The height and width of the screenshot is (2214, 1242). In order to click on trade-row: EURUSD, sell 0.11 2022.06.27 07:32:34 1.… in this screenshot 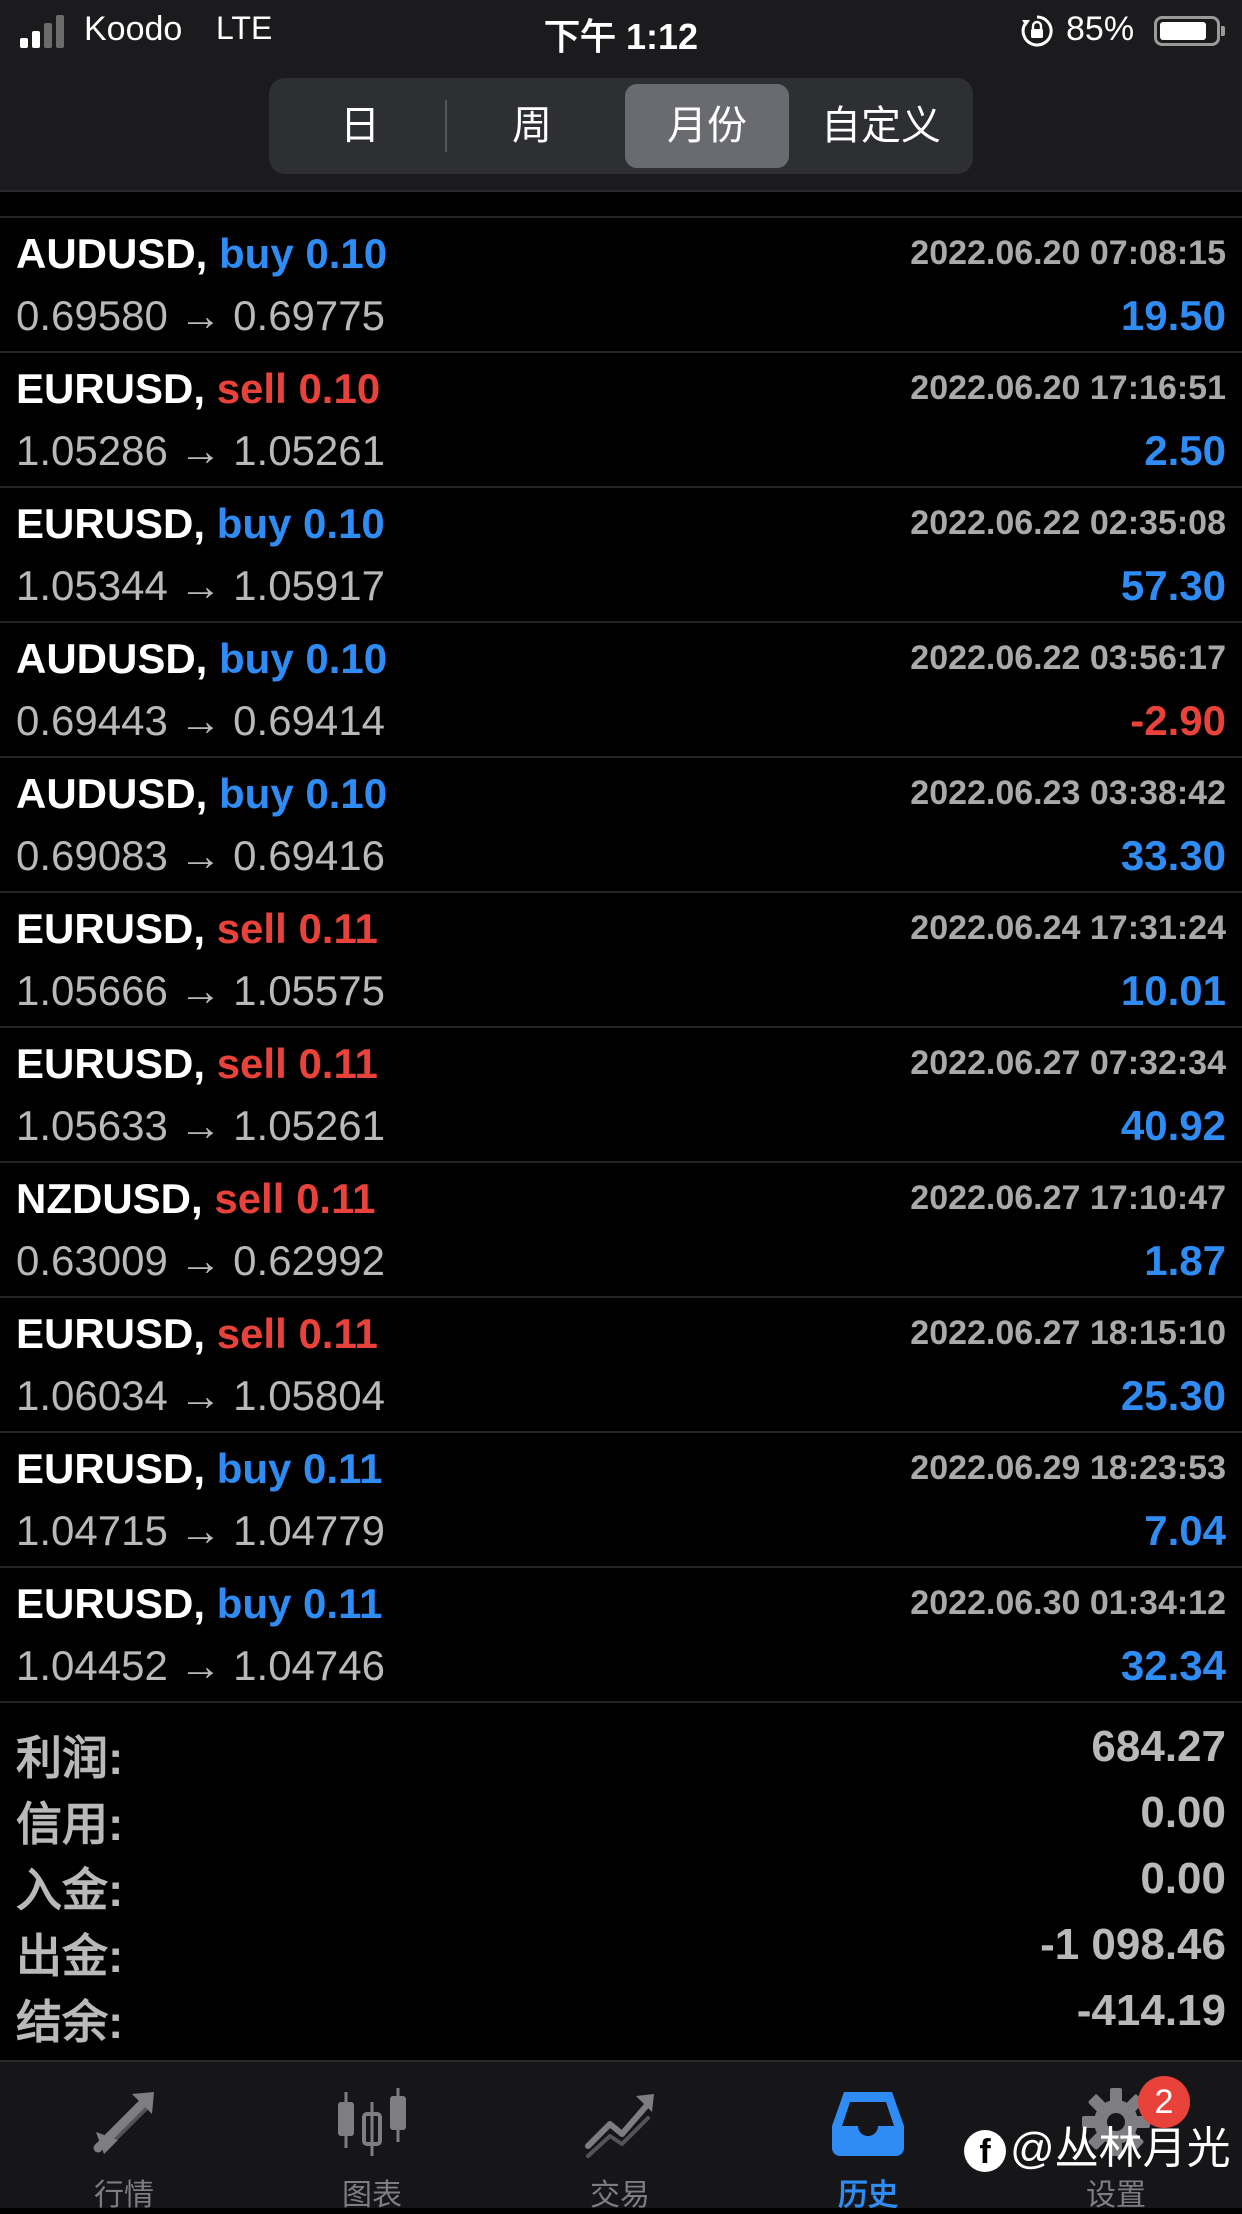, I will do `click(621, 1095)`.